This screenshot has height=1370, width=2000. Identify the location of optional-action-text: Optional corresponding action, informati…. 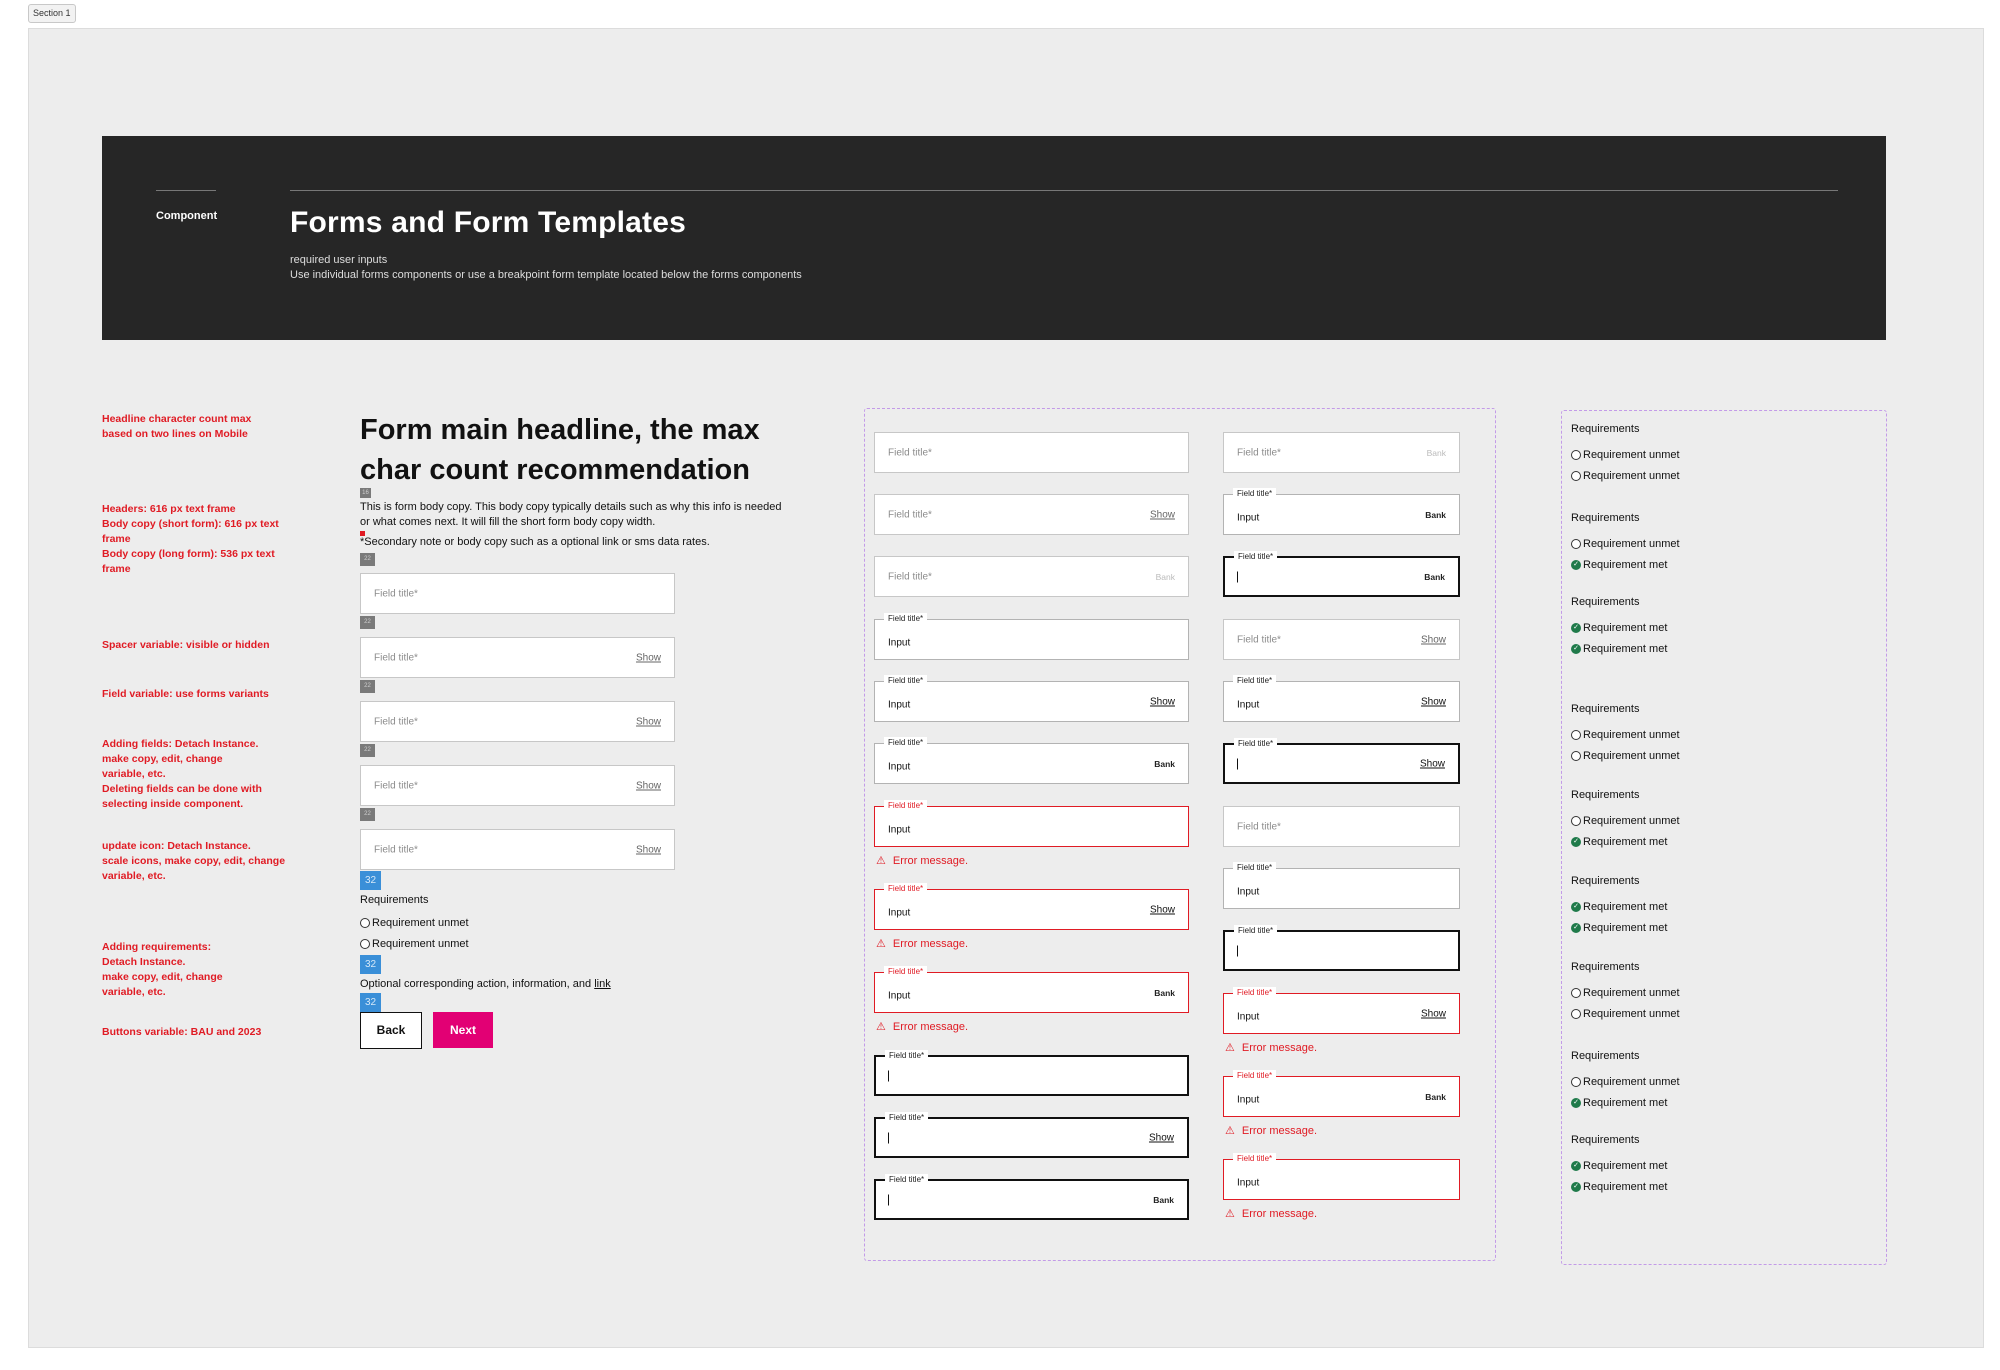
(485, 984).